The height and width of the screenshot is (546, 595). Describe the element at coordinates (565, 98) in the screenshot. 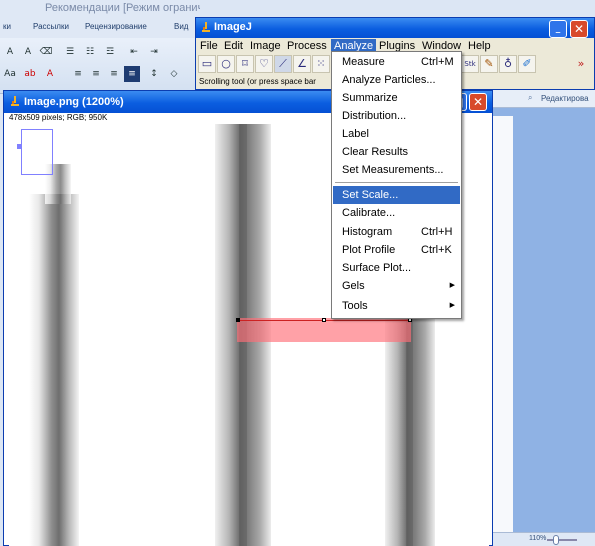

I see `editing-label: Редактирова` at that location.